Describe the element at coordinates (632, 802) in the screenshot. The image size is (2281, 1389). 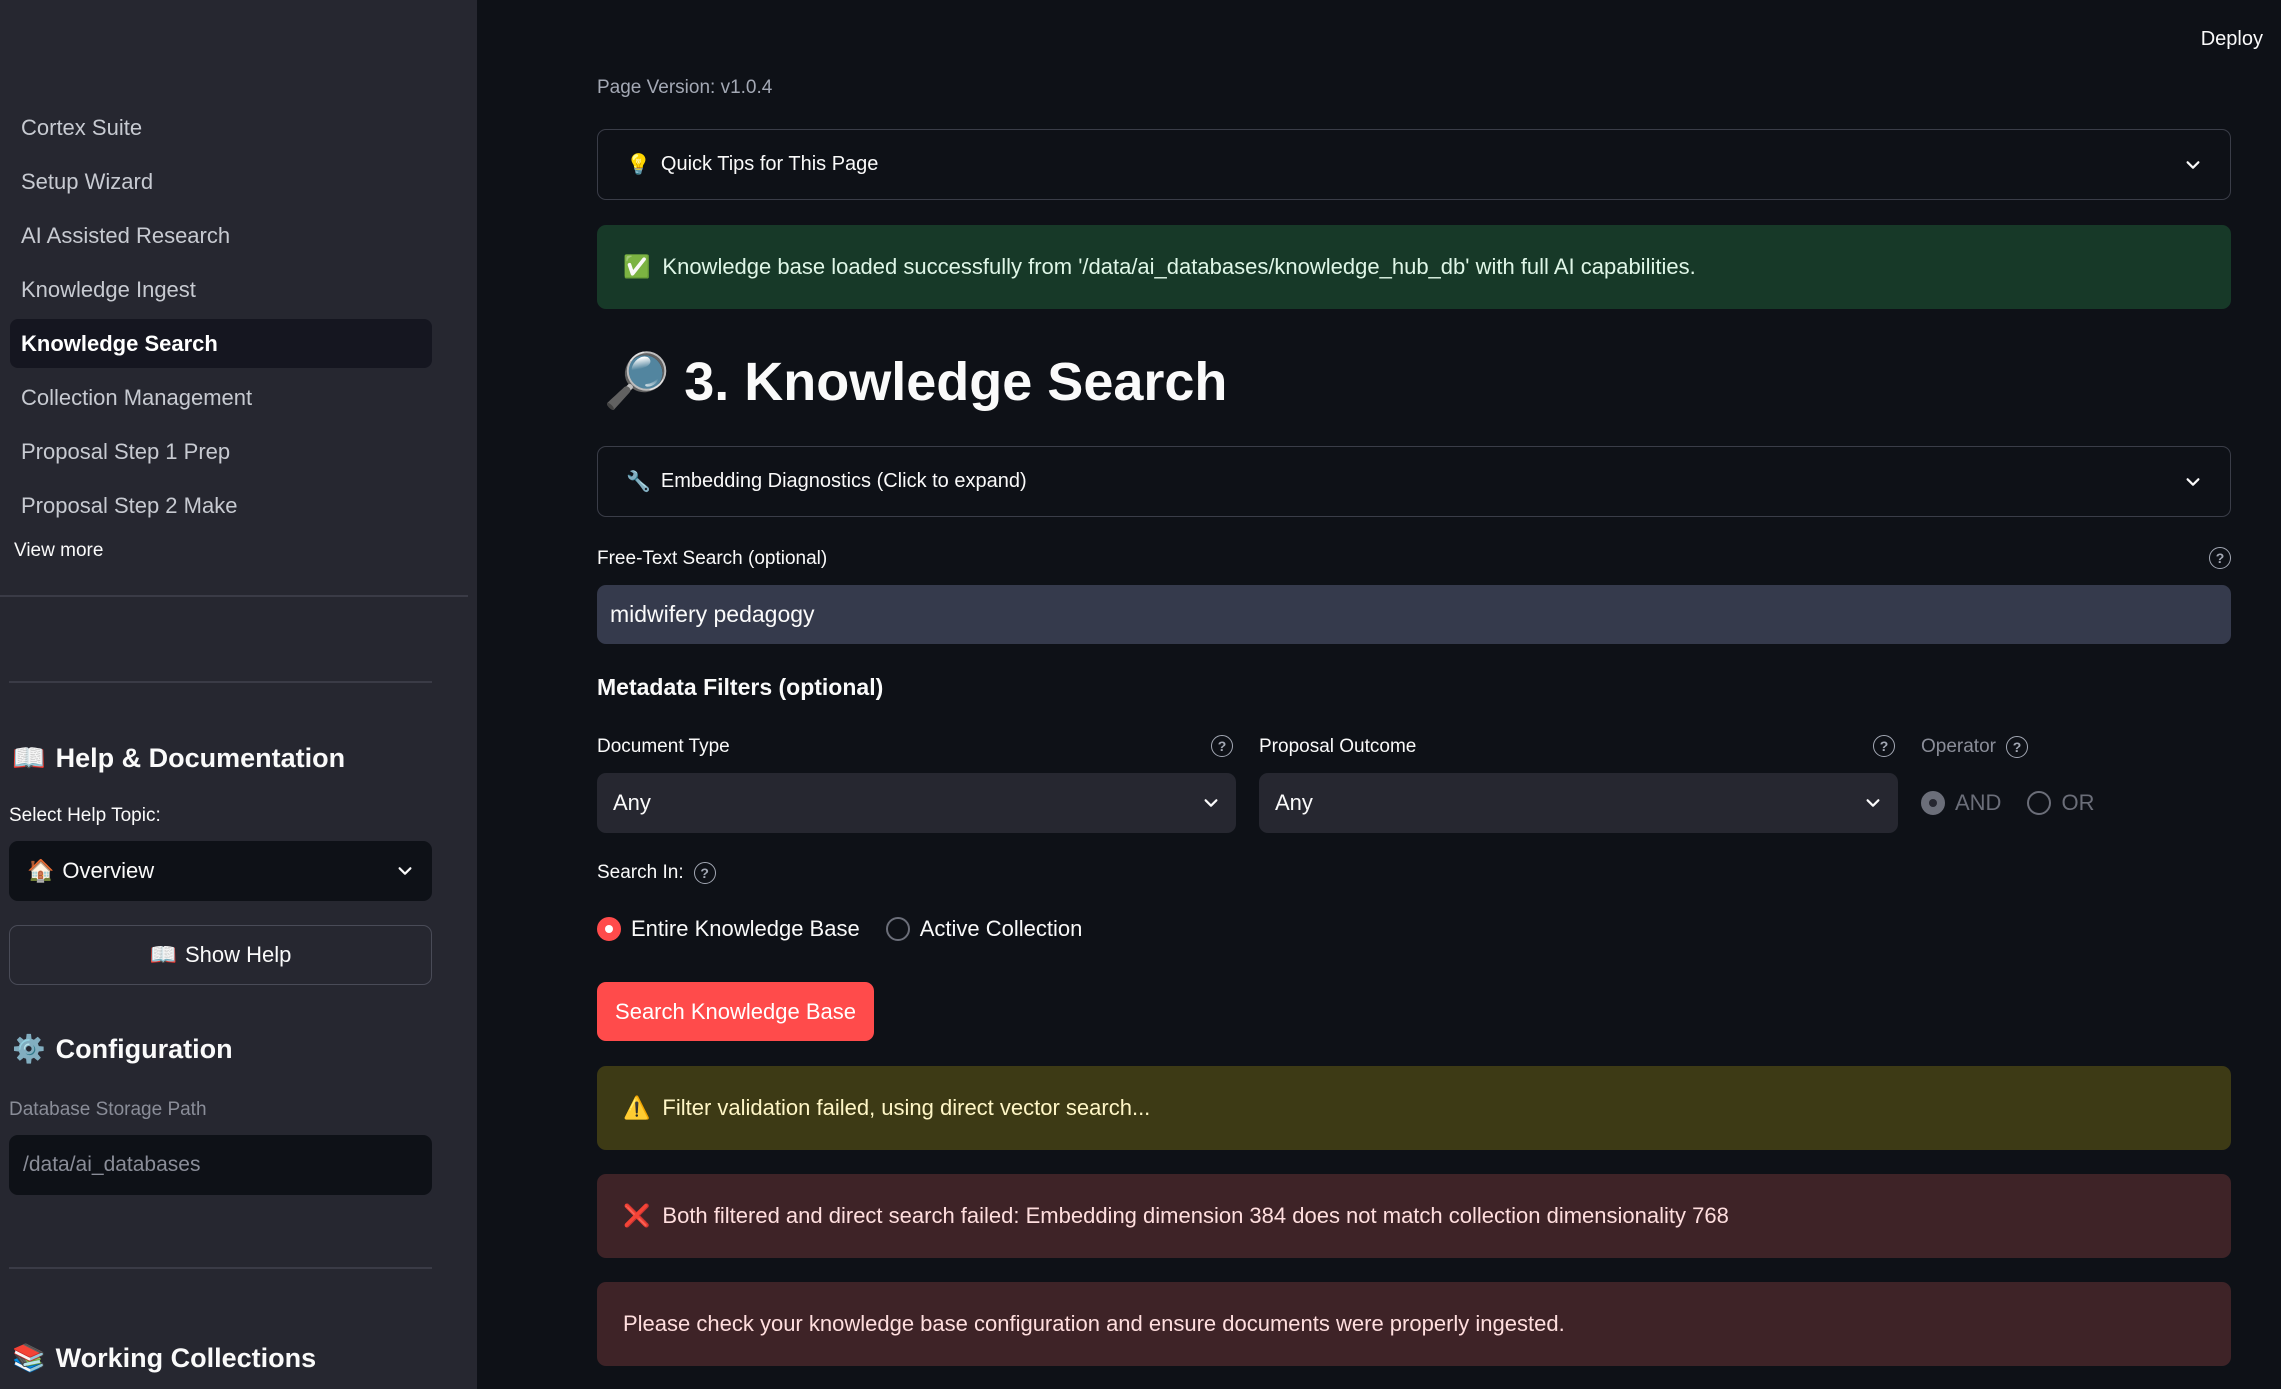
I see `document-type-value: Any` at that location.